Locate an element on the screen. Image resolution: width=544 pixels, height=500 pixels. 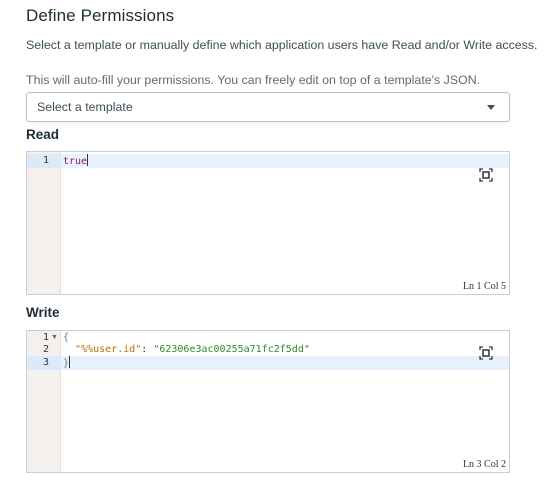
read-gutter is located at coordinates (44, 223).